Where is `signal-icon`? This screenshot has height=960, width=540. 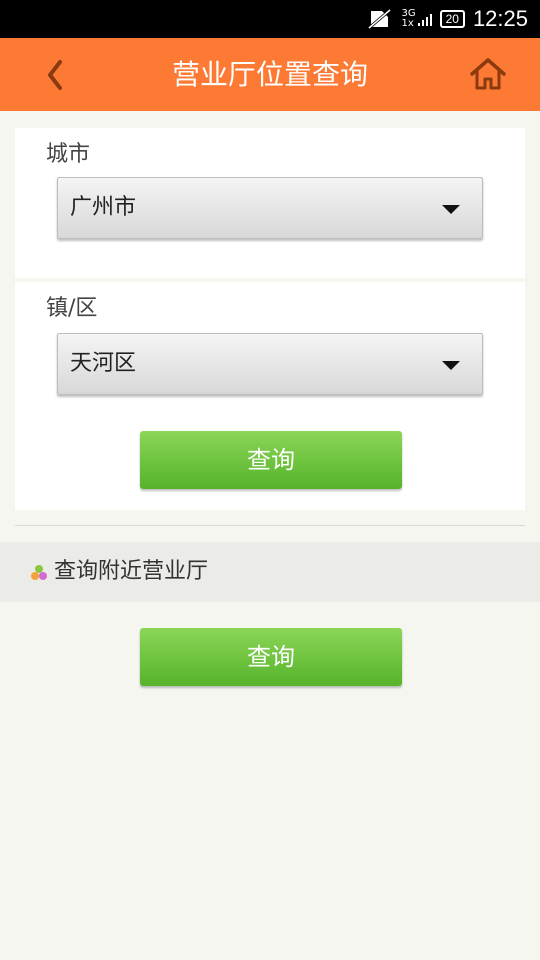
signal-icon is located at coordinates (424, 20).